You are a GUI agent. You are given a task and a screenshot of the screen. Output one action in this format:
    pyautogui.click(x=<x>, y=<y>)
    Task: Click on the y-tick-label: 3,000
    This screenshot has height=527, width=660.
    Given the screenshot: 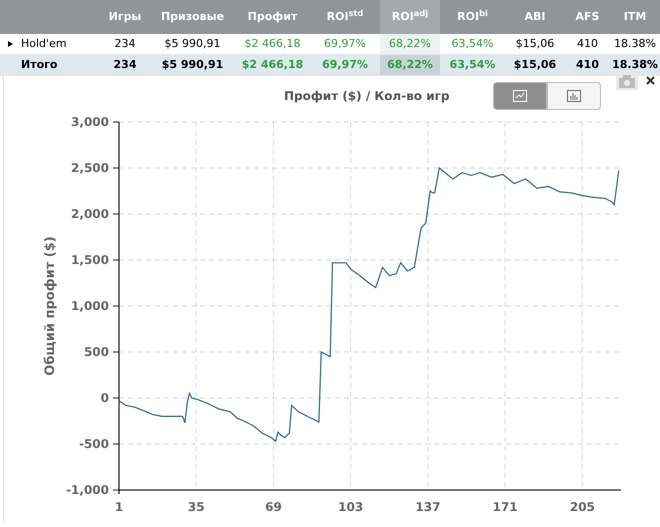 What is the action you would take?
    pyautogui.click(x=90, y=122)
    